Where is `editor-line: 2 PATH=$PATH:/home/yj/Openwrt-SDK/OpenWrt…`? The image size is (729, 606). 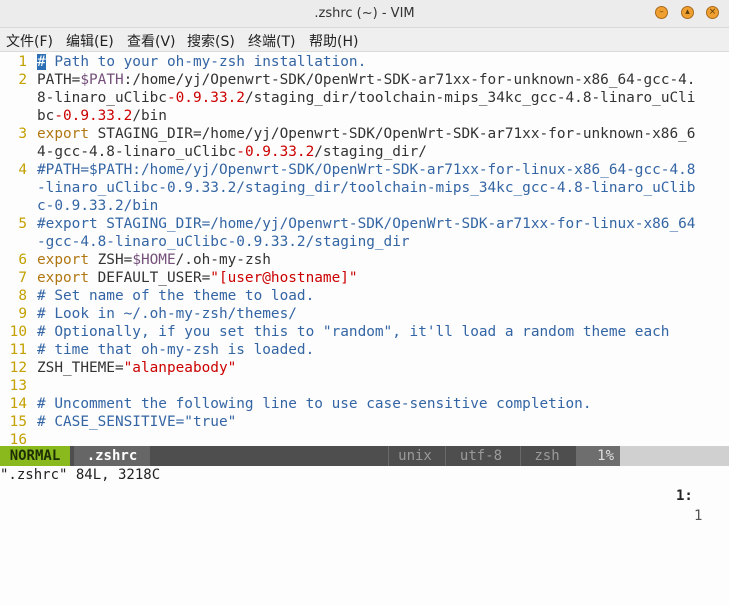 editor-line: 2 PATH=$PATH:/home/yj/Openwrt-SDK/OpenWrt… is located at coordinates (364, 80).